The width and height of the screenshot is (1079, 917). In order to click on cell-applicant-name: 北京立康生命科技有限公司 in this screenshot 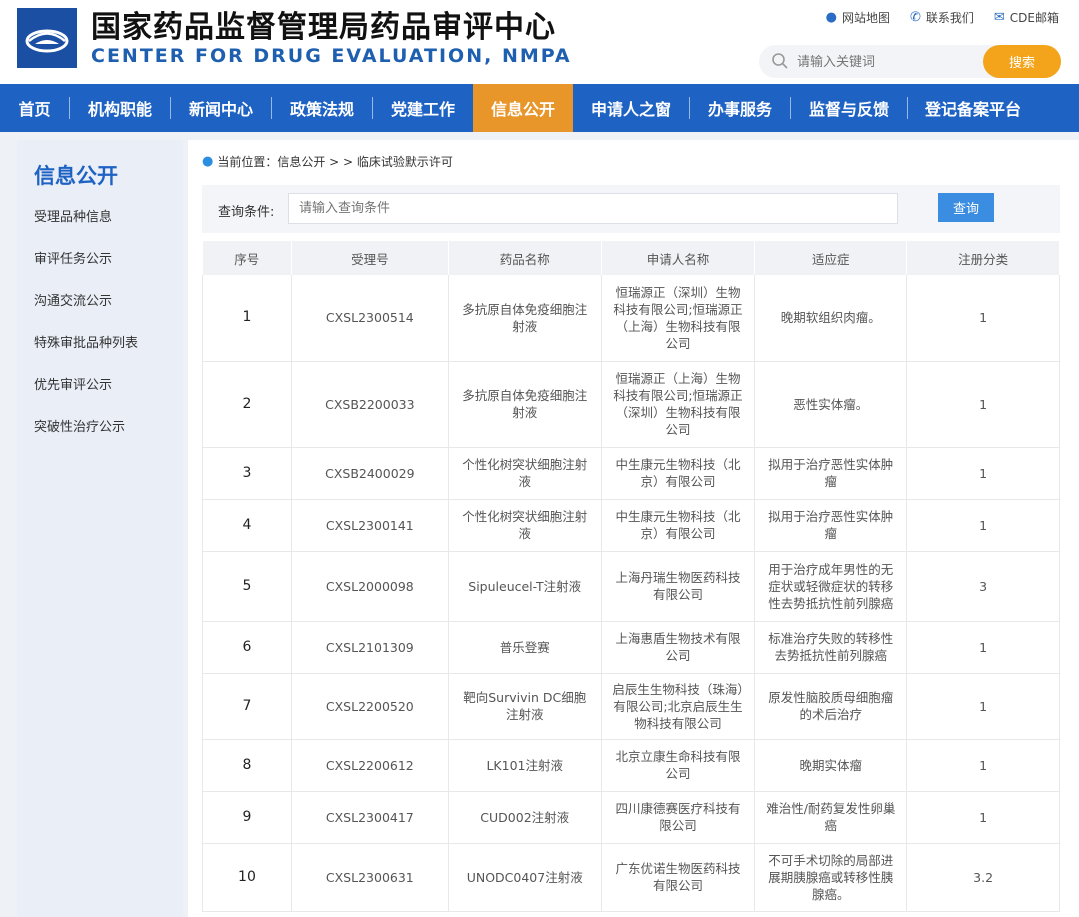, I will do `click(678, 765)`.